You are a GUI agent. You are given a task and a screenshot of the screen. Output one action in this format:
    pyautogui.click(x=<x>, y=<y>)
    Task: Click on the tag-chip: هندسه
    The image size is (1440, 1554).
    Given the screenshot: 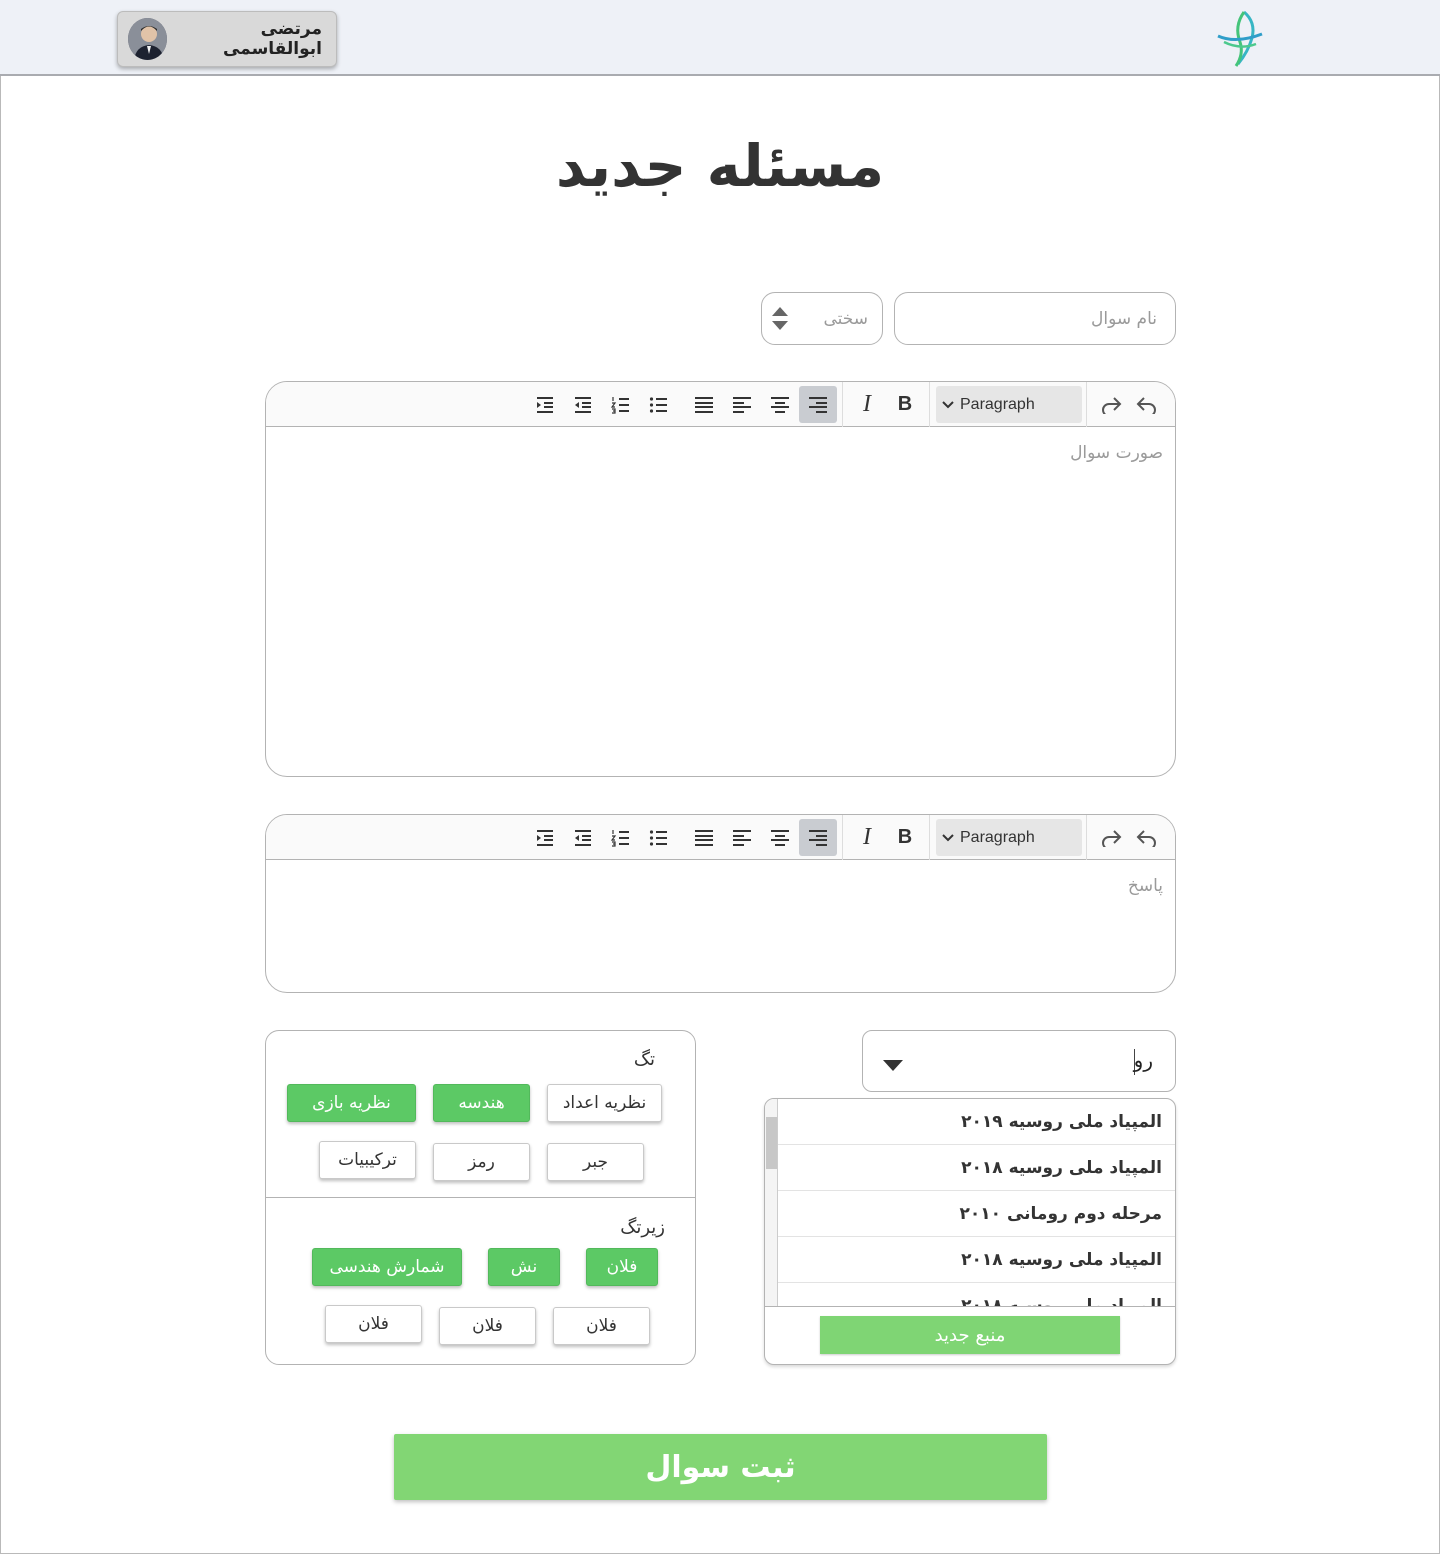 What is the action you would take?
    pyautogui.click(x=481, y=1103)
    